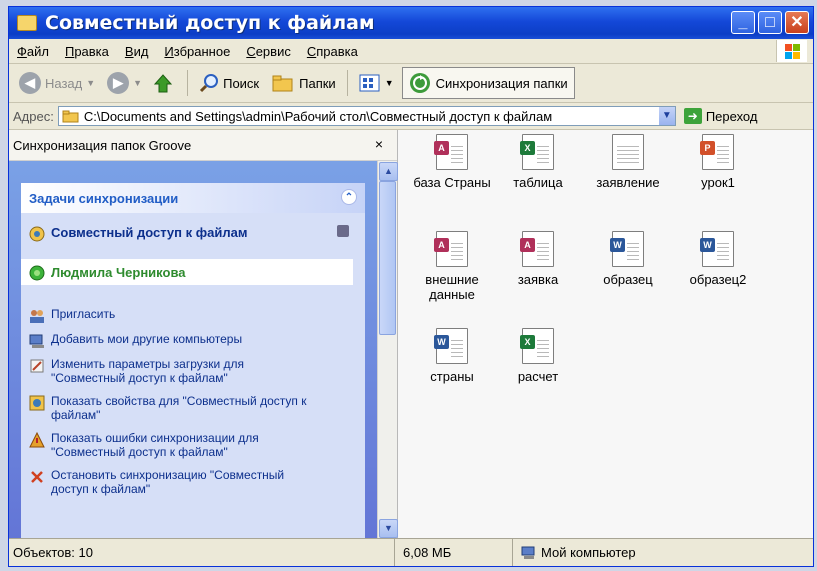 This screenshot has width=817, height=571. What do you see at coordinates (118, 272) in the screenshot?
I see `user-name: Людмила Черникова` at bounding box center [118, 272].